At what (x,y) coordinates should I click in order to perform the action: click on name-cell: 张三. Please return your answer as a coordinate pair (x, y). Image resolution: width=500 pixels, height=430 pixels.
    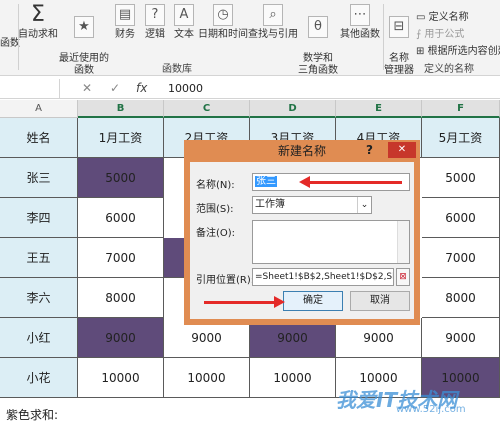
    Looking at the image, I should click on (39, 178).